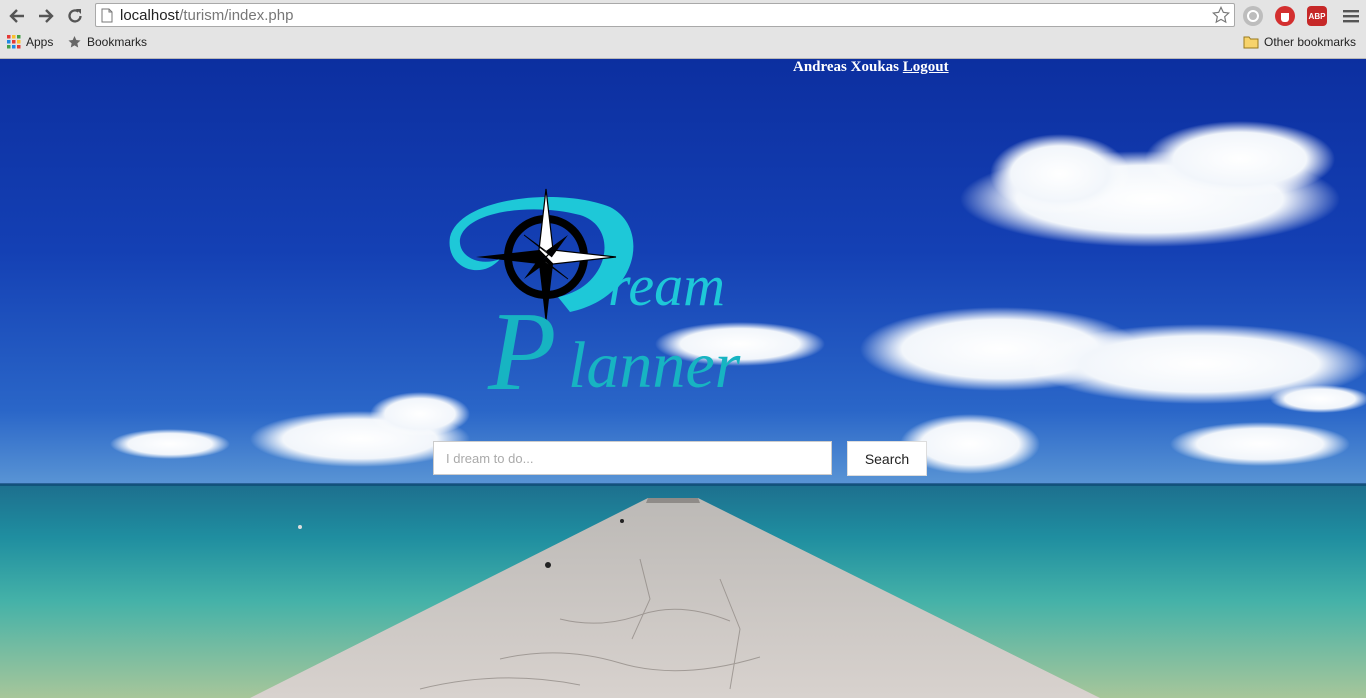 The height and width of the screenshot is (698, 1366). I want to click on apps-label: Apps, so click(40, 42).